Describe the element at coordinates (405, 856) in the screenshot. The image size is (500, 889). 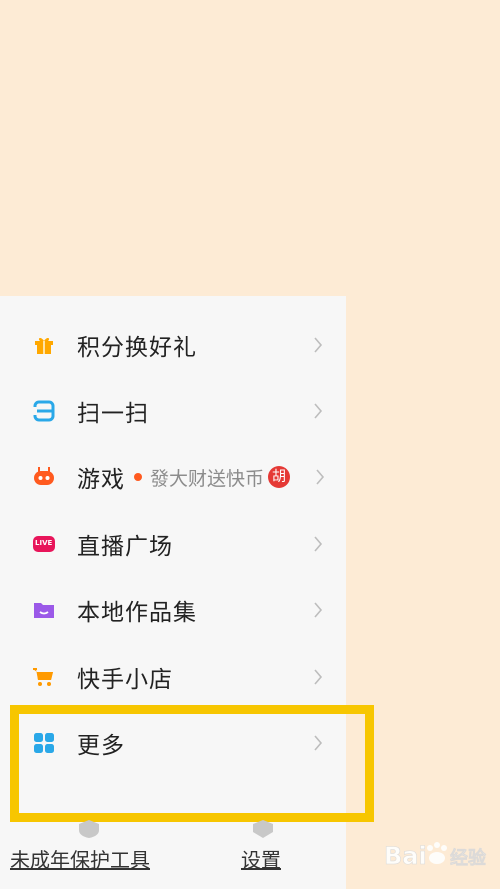
I see `svg-text: Bai` at that location.